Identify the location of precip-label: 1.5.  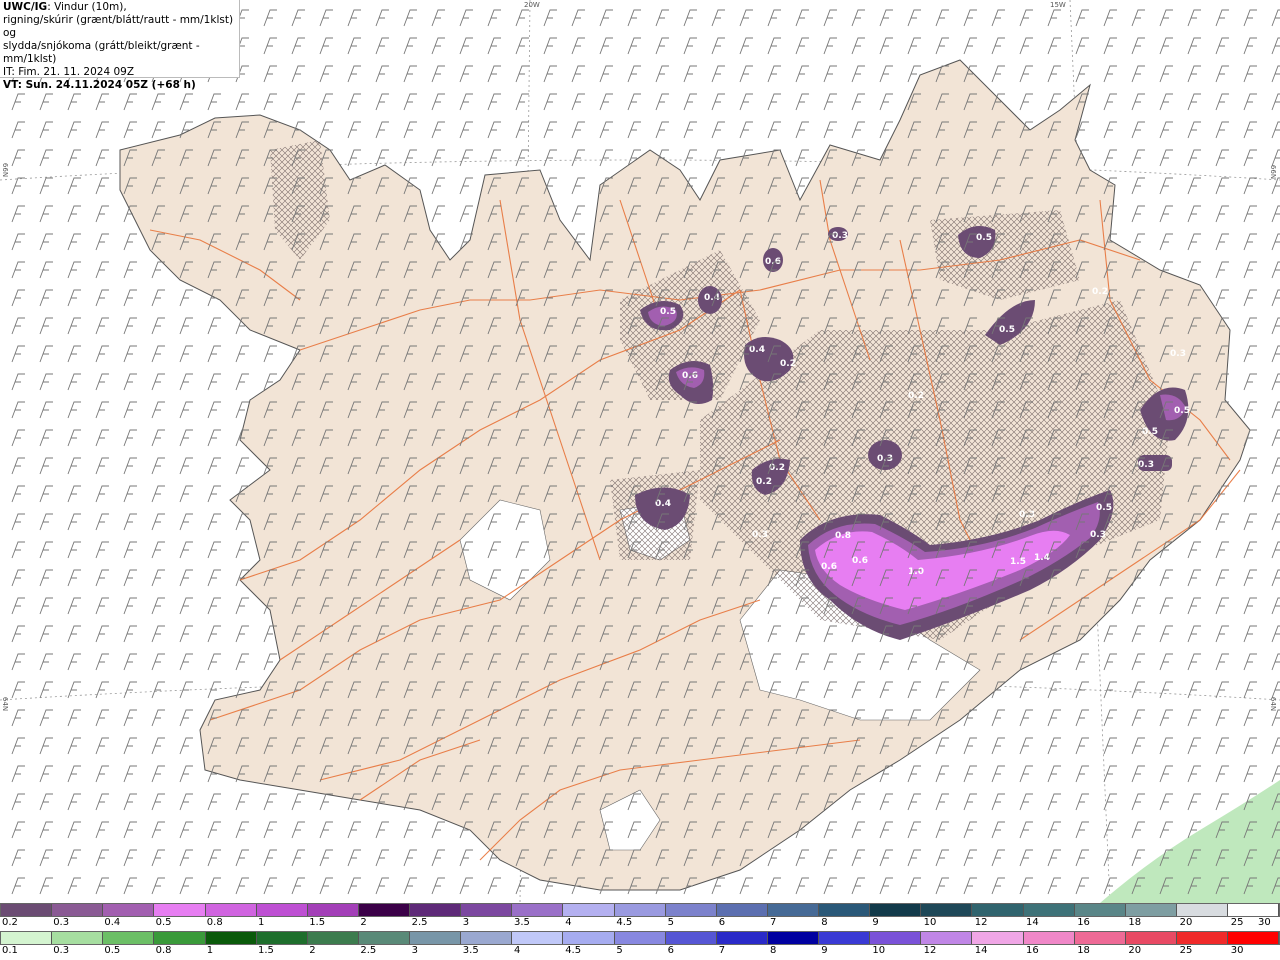
(1018, 562).